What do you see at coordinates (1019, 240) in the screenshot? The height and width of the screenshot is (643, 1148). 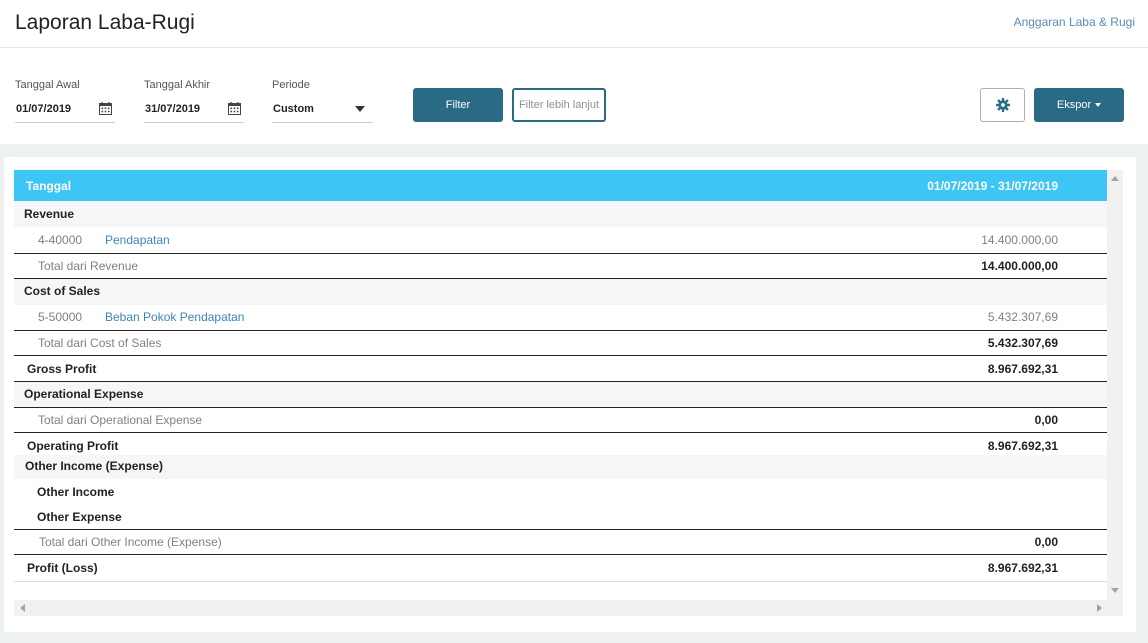 I see `account-amount: 14.400.000,00` at bounding box center [1019, 240].